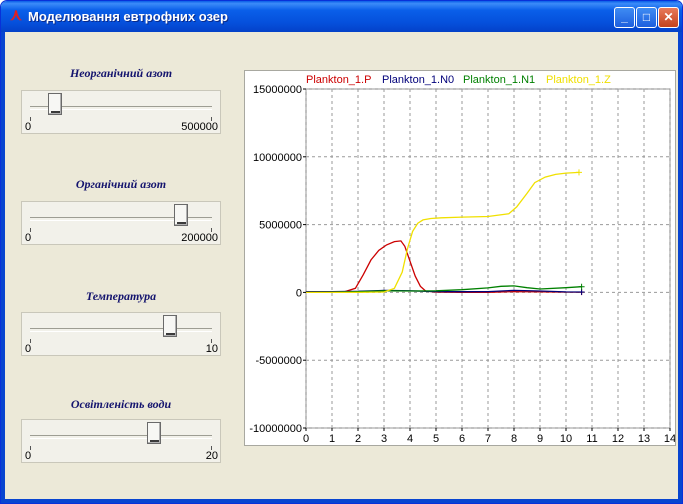  Describe the element at coordinates (669, 439) in the screenshot. I see `x-tick-label: 14` at that location.